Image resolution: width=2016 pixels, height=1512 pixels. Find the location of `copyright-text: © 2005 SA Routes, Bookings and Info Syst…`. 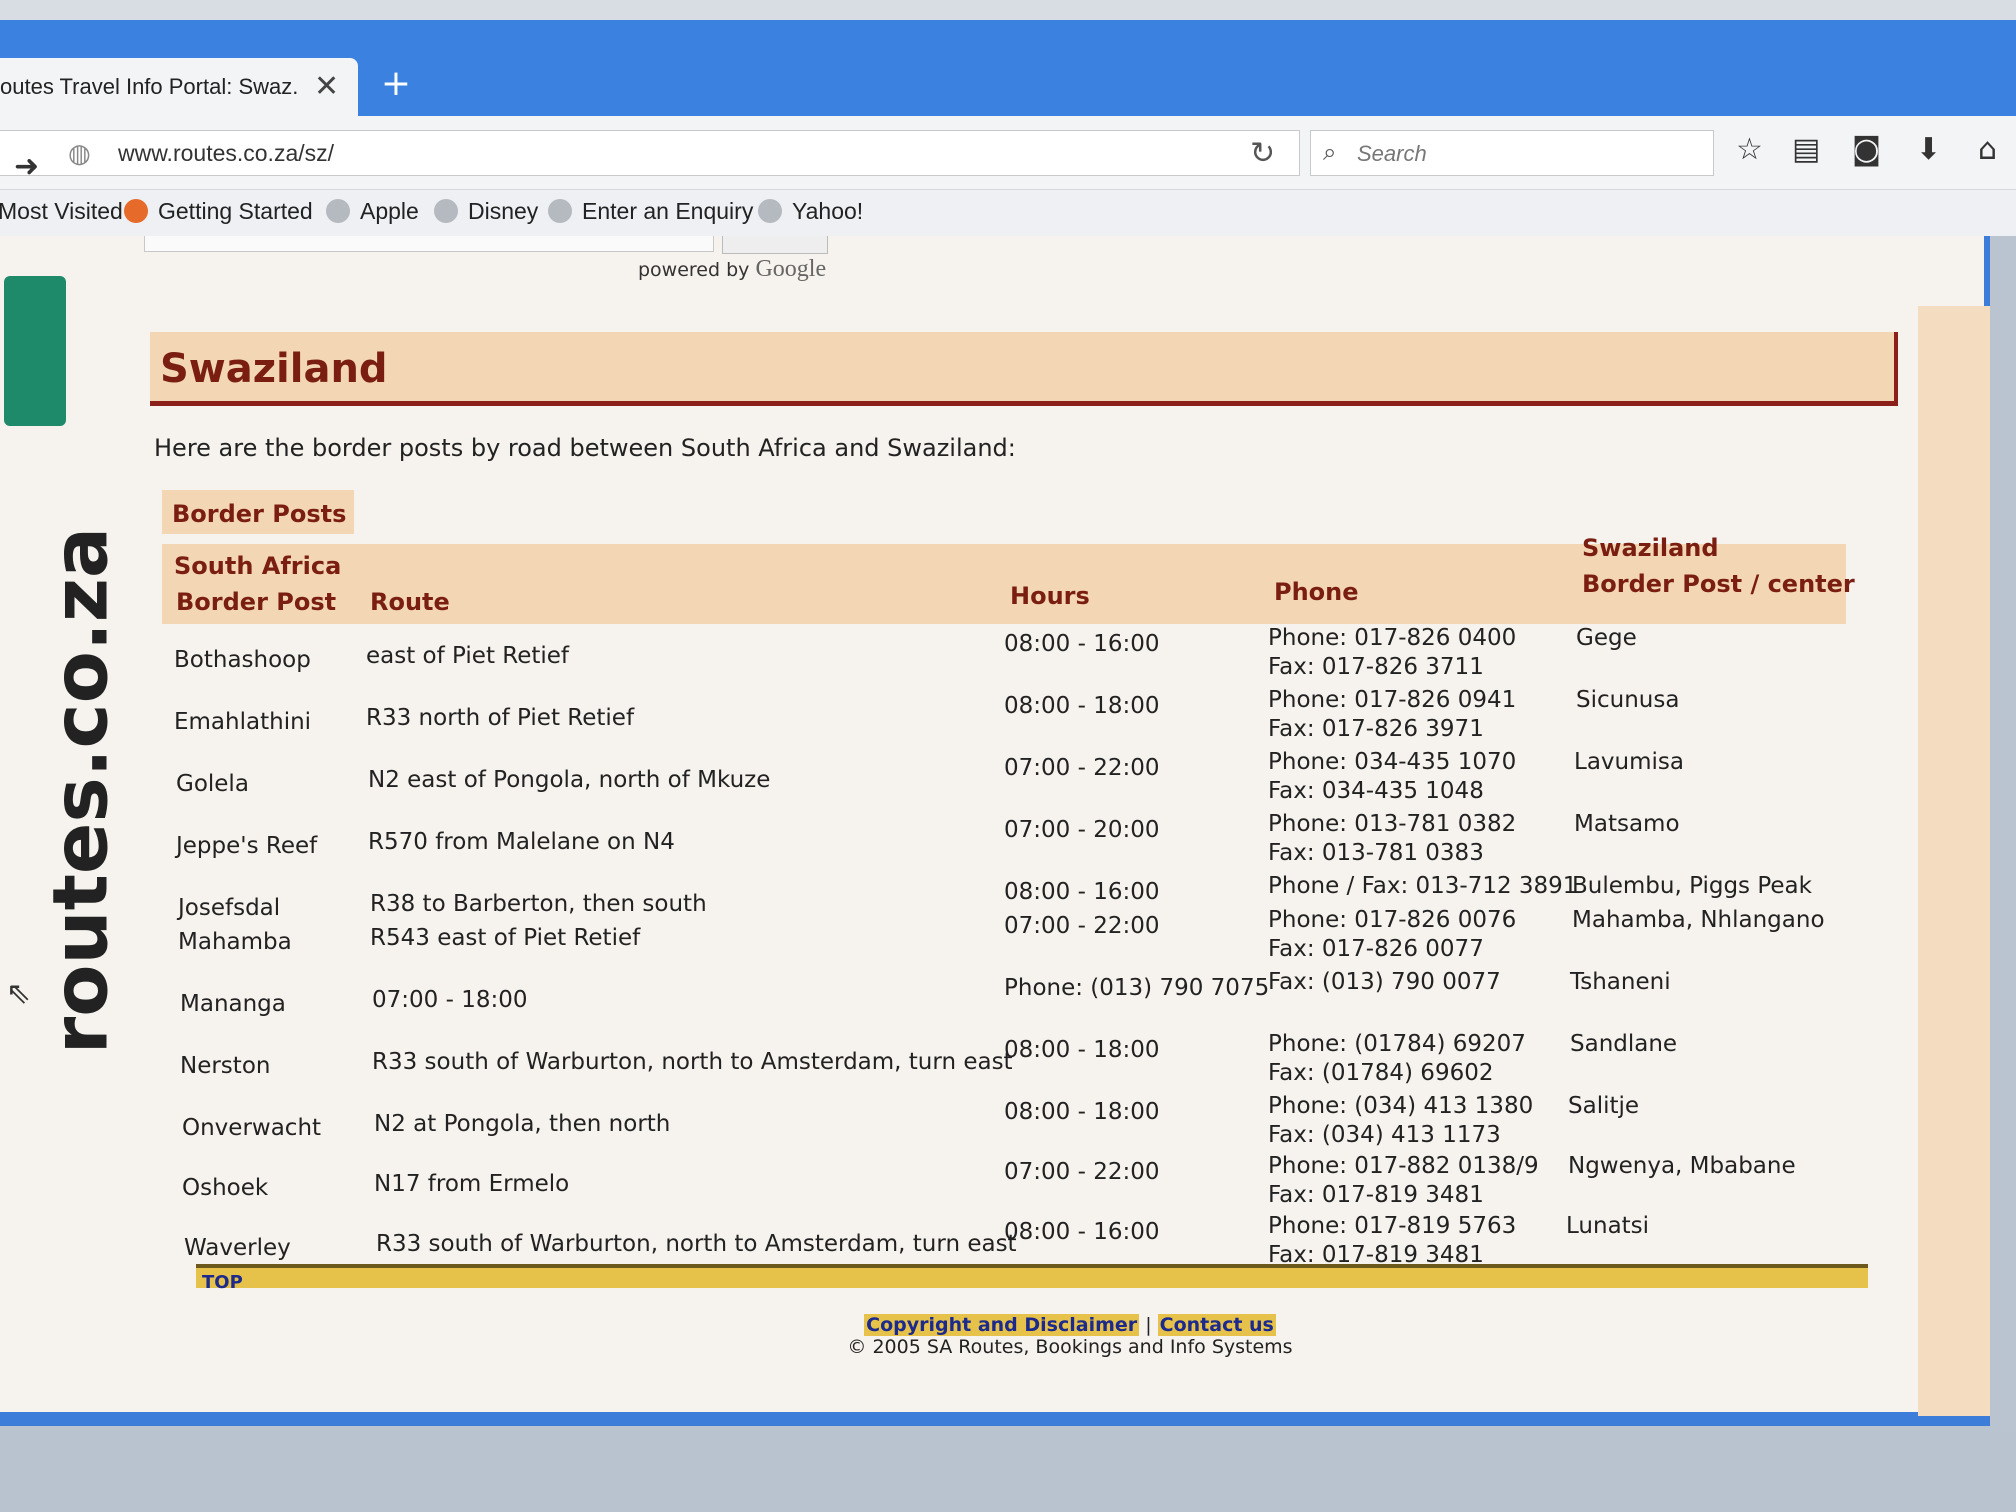

copyright-text: © 2005 SA Routes, Bookings and Info Syst… is located at coordinates (1070, 1347).